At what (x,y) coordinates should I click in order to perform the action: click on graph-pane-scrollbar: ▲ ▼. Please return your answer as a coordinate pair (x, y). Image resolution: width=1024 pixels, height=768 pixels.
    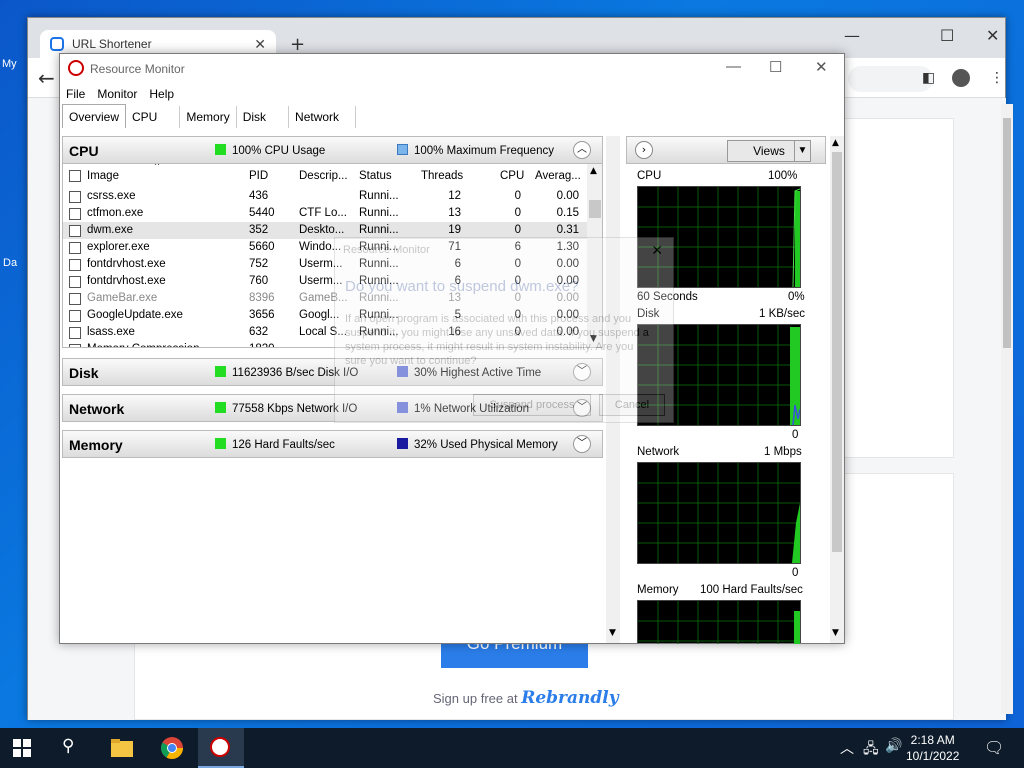
    Looking at the image, I should click on (837, 389).